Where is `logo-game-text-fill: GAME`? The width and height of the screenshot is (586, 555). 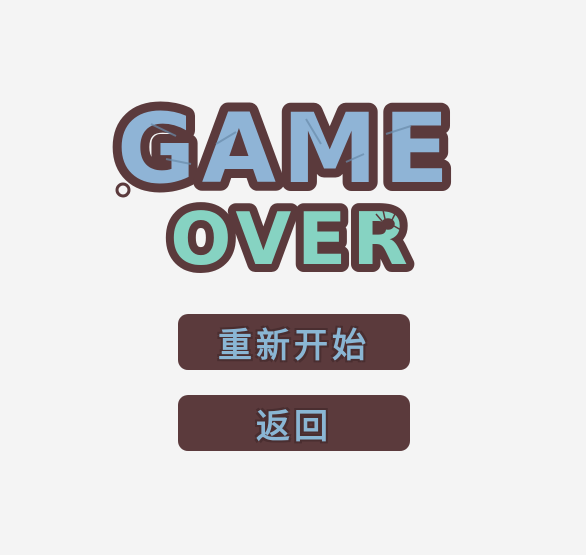 logo-game-text-fill: GAME is located at coordinates (286, 149).